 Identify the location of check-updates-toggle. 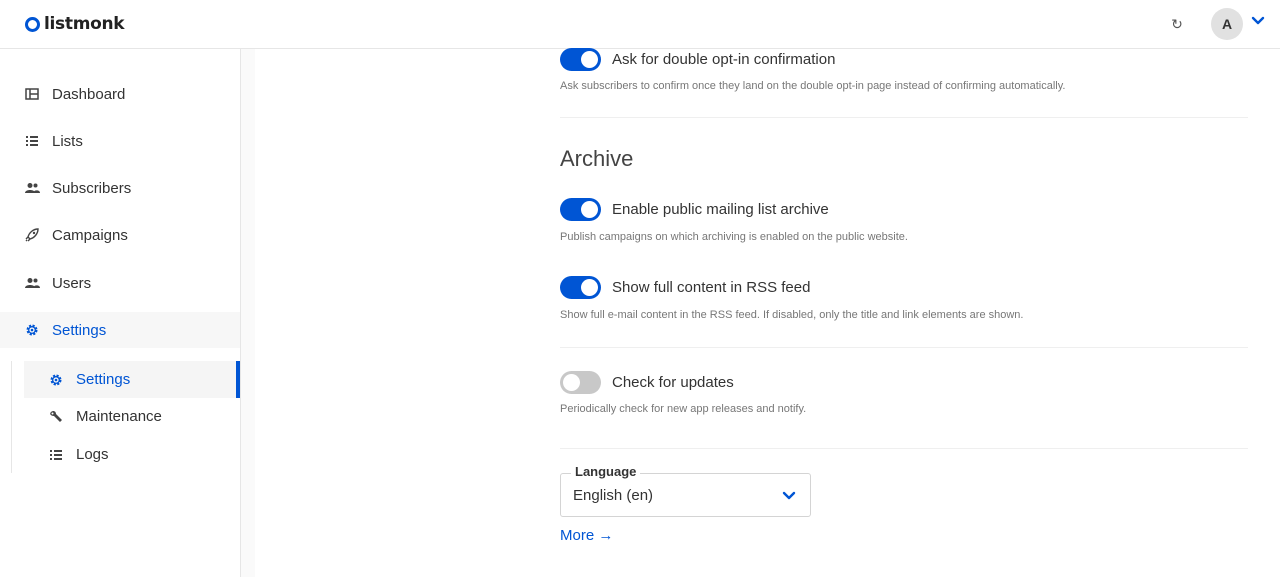
(580, 382).